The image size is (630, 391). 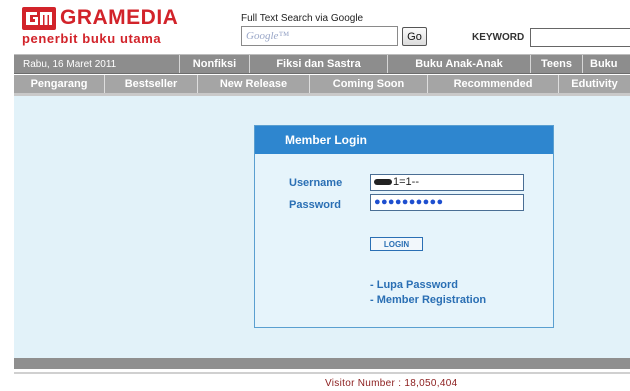 I want to click on member-registration-link: - Member Registration, so click(x=428, y=300).